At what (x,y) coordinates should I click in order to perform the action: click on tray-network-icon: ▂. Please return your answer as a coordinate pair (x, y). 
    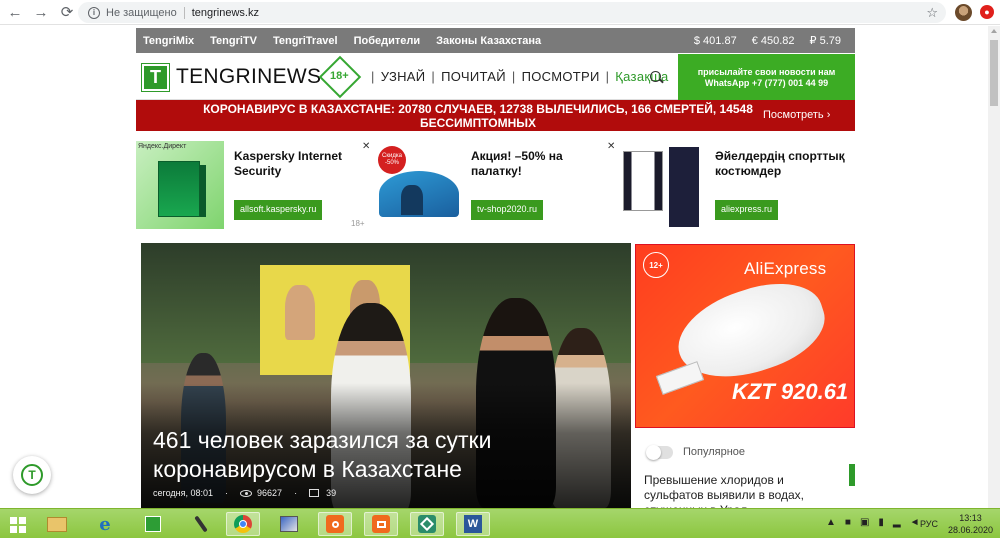
    Looking at the image, I should click on (897, 522).